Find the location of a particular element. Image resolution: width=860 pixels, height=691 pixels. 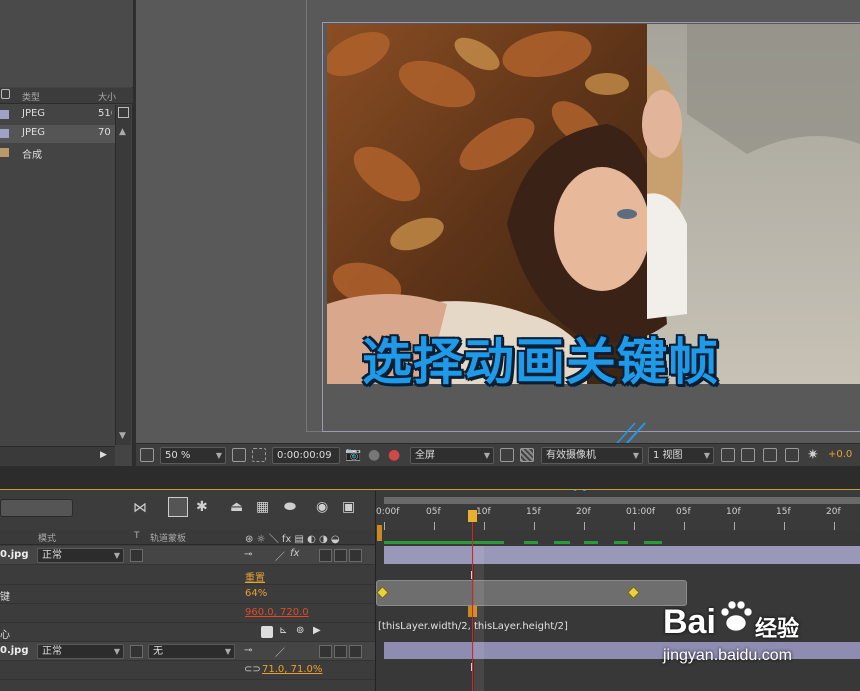

layer-row: 0.jpg 正常 ▼ 无 ▼ ⊸ ／ is located at coordinates (187, 651).